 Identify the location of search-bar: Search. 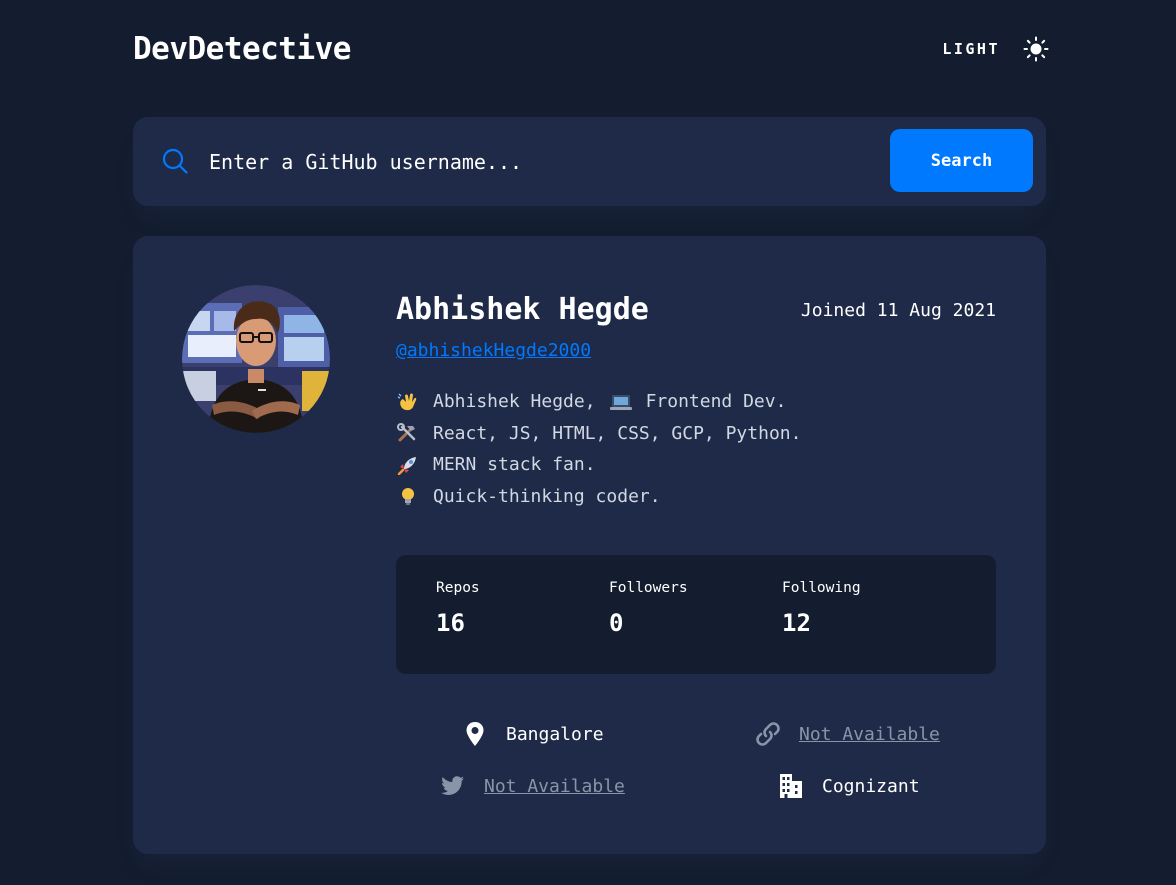
(589, 161).